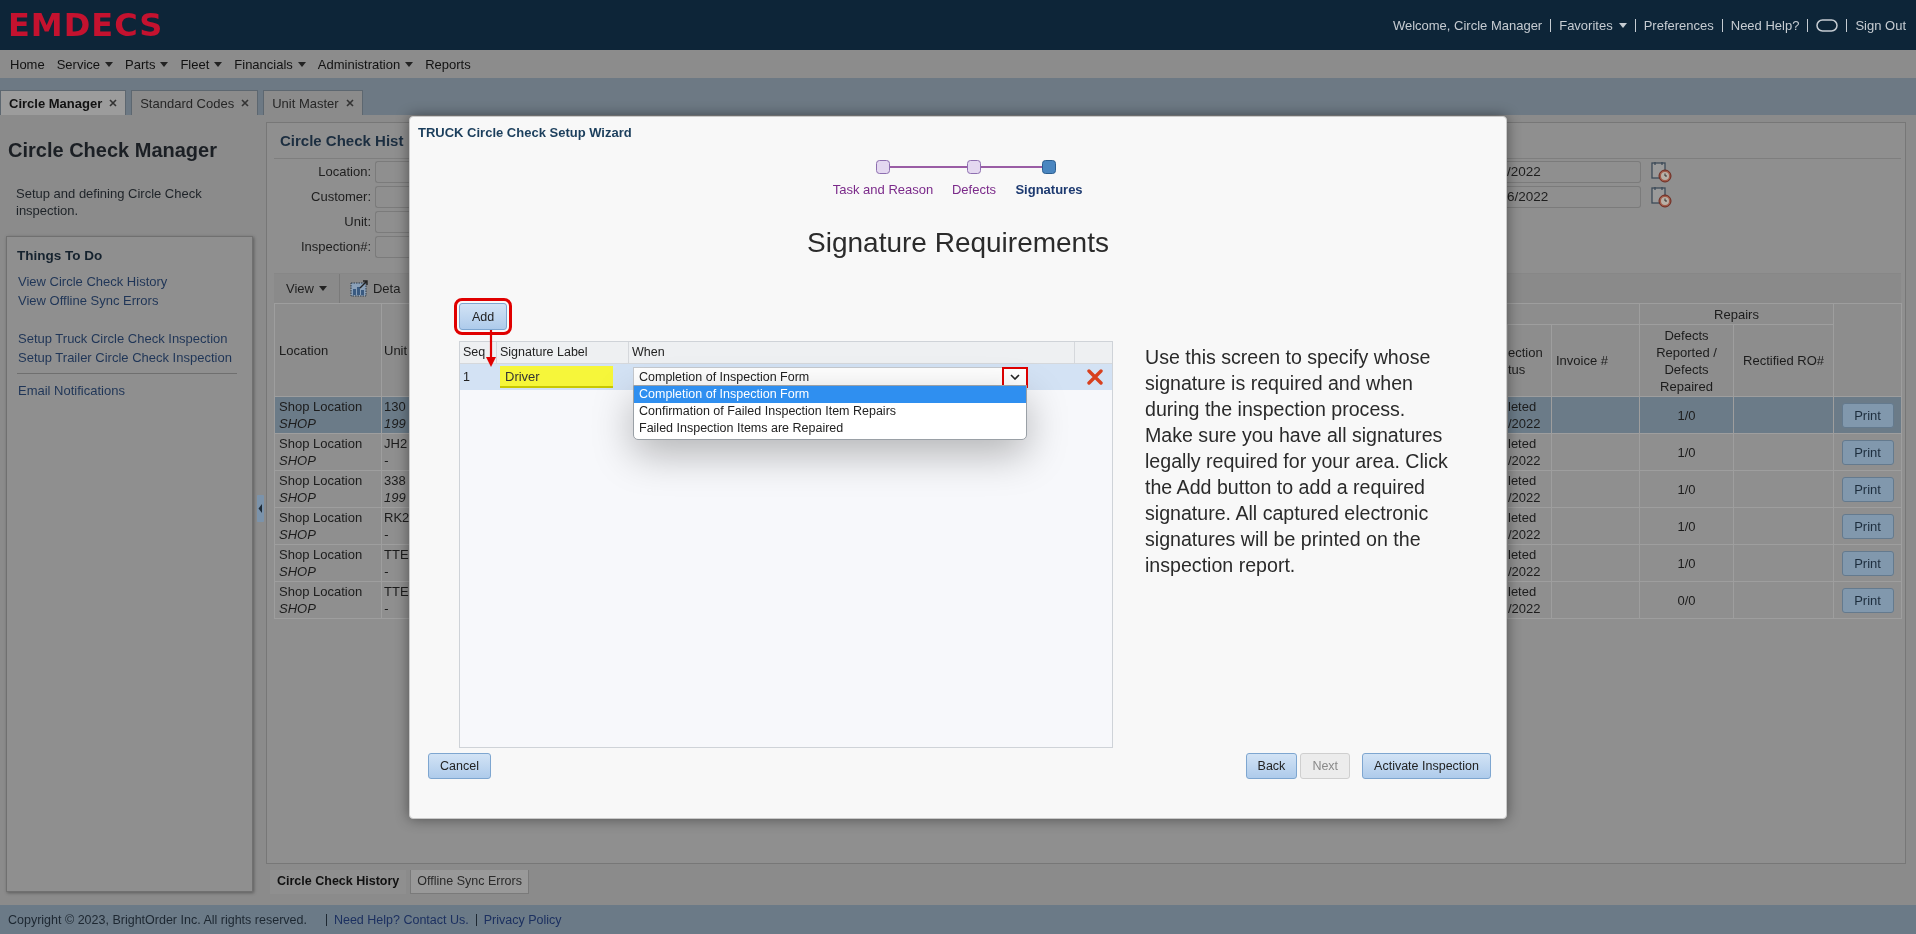 Image resolution: width=1916 pixels, height=934 pixels. I want to click on date-field: /2022, so click(1574, 171).